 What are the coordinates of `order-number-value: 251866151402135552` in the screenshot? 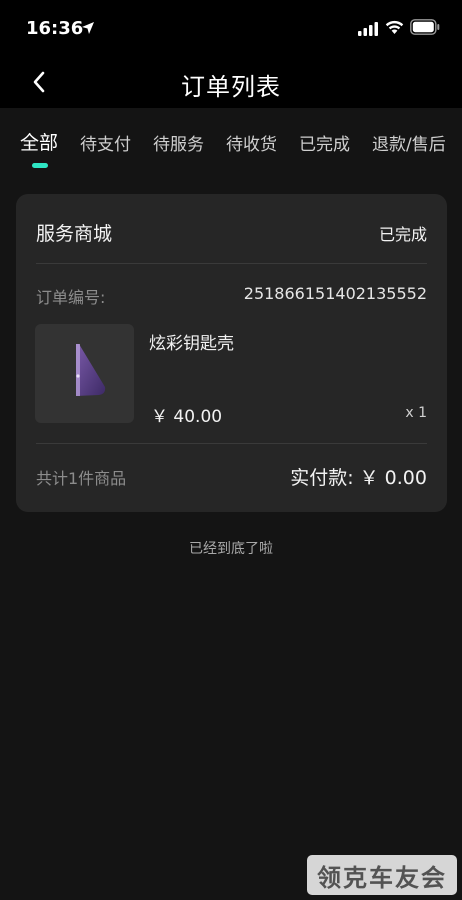 It's located at (335, 293).